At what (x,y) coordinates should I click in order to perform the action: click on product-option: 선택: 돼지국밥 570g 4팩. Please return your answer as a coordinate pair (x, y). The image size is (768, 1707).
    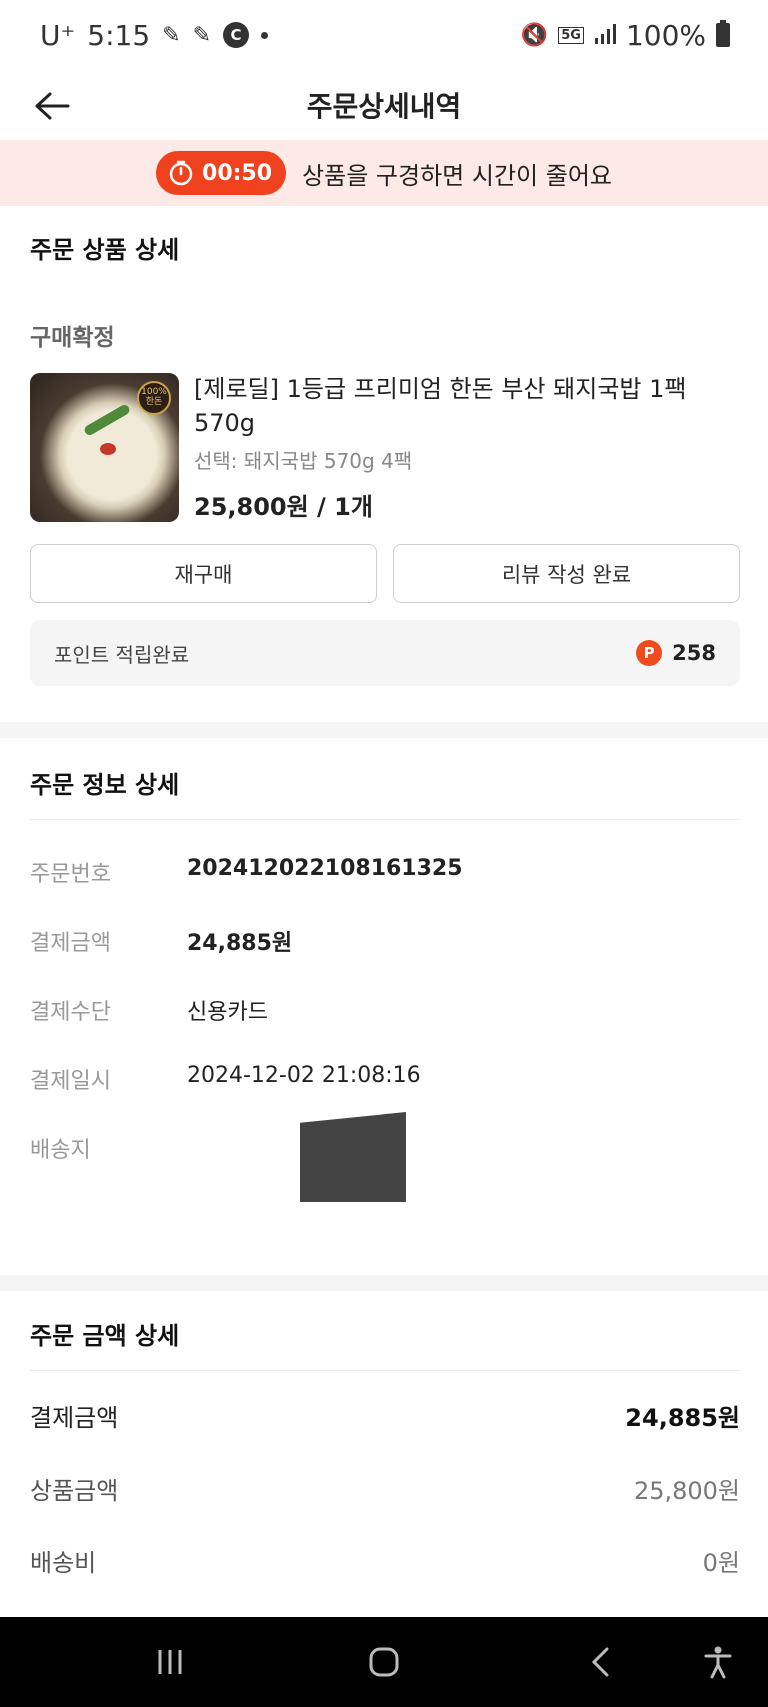
    Looking at the image, I should click on (303, 461).